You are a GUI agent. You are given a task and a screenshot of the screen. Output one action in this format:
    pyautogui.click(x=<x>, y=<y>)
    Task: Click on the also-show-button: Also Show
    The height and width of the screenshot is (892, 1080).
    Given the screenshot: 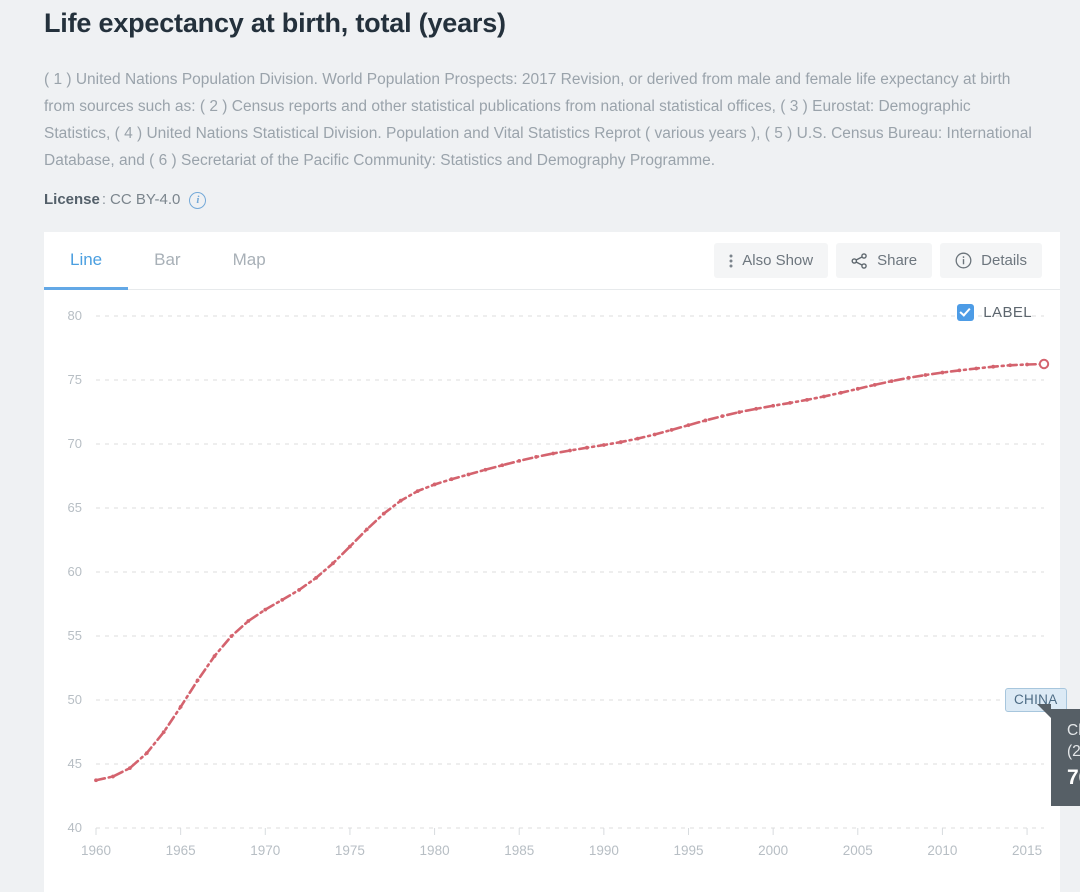 What is the action you would take?
    pyautogui.click(x=771, y=260)
    